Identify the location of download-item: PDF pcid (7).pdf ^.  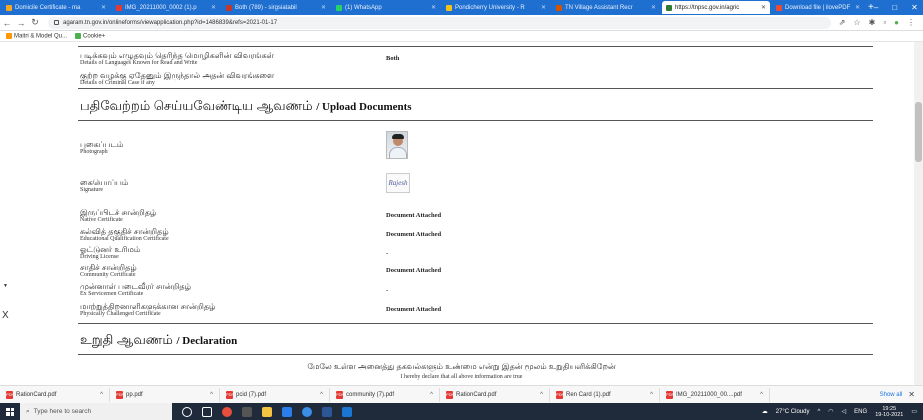
(275, 394).